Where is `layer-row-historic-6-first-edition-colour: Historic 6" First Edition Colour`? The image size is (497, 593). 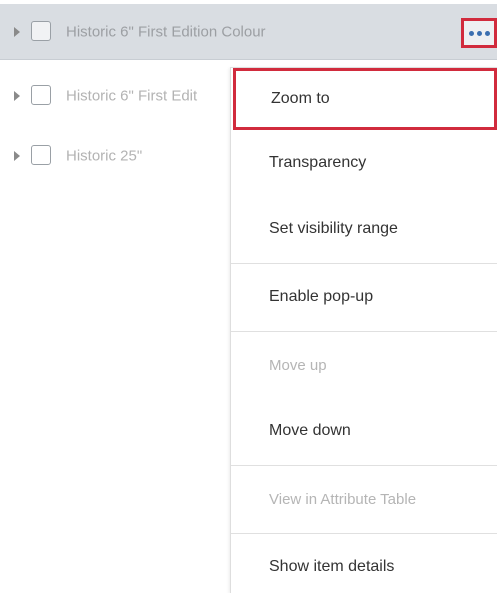
layer-row-historic-6-first-edition-colour: Historic 6" First Edition Colour is located at coordinates (248, 32).